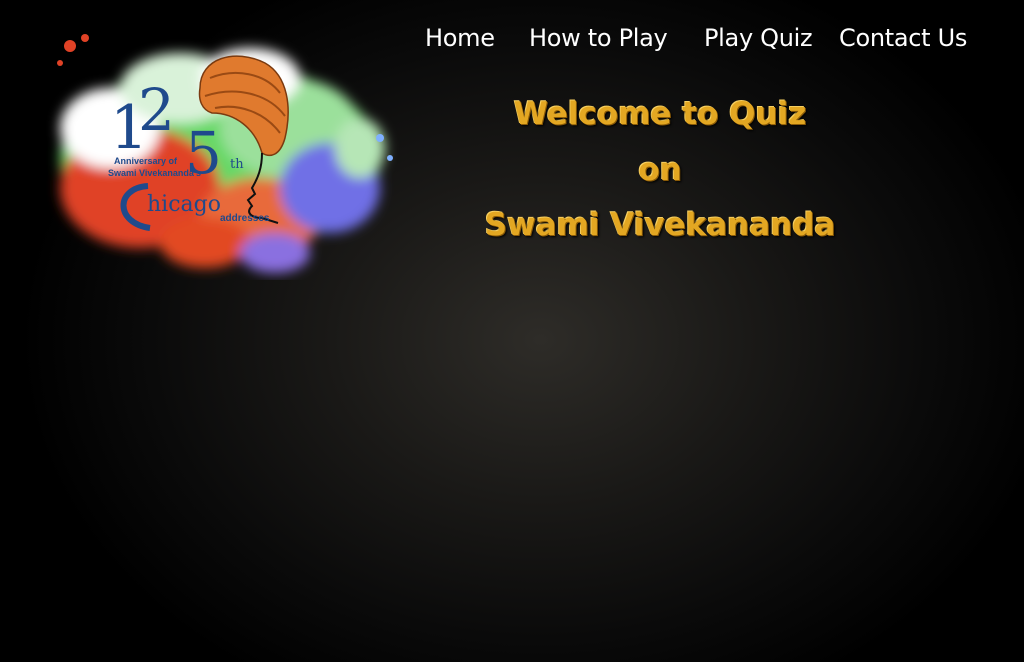 The height and width of the screenshot is (662, 1024). What do you see at coordinates (660, 225) in the screenshot?
I see `welcome-heading-line3: Swami Vivekananda` at bounding box center [660, 225].